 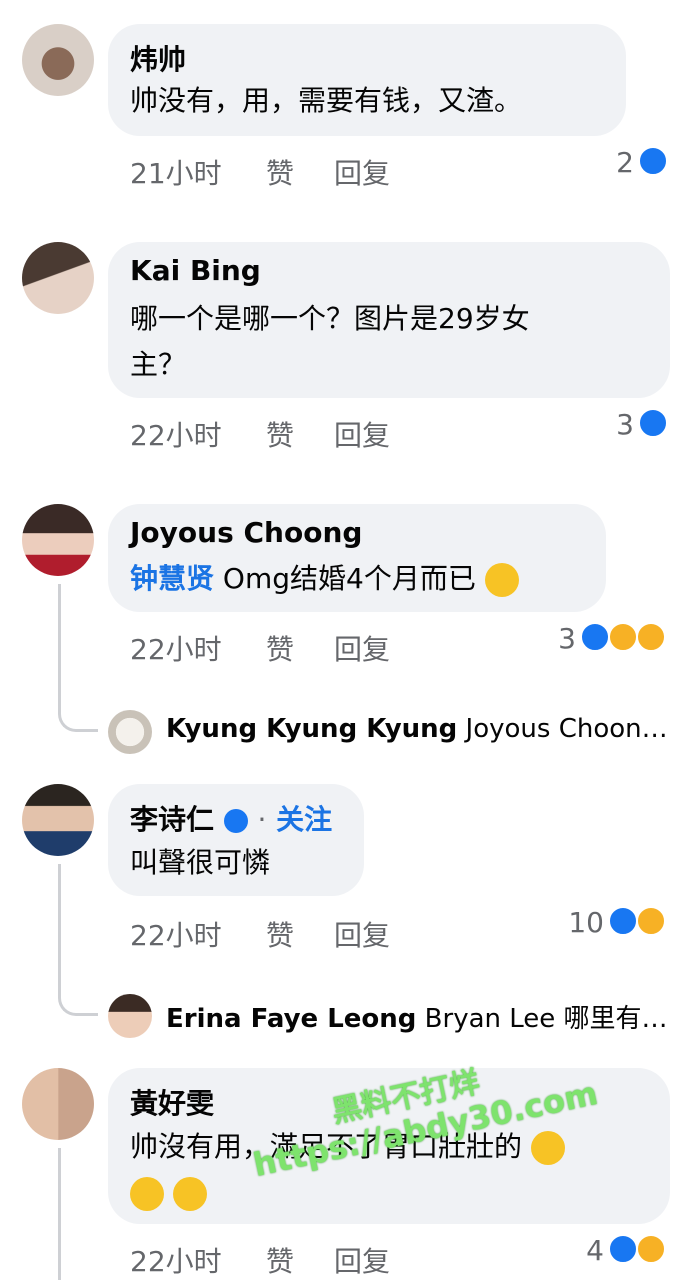 What do you see at coordinates (304, 819) in the screenshot?
I see `follow-button: 关注` at bounding box center [304, 819].